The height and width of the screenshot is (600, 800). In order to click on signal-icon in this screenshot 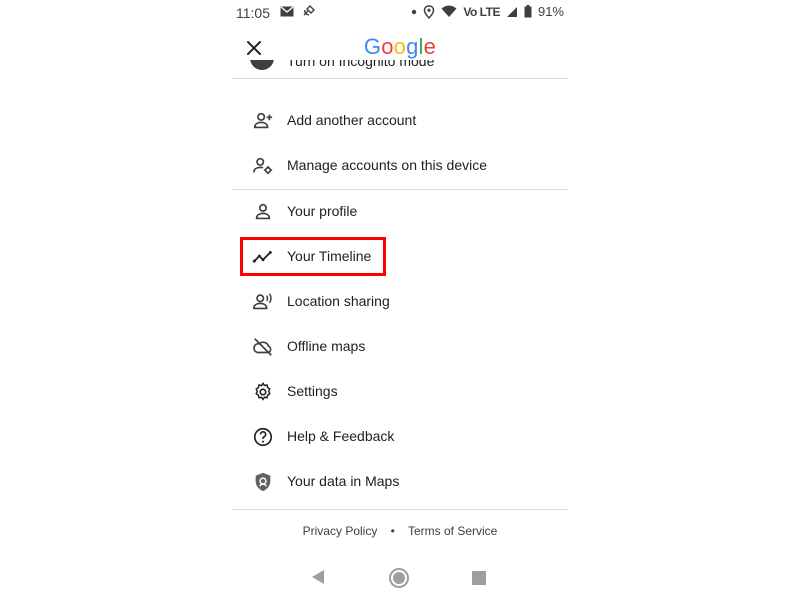, I will do `click(511, 11)`.